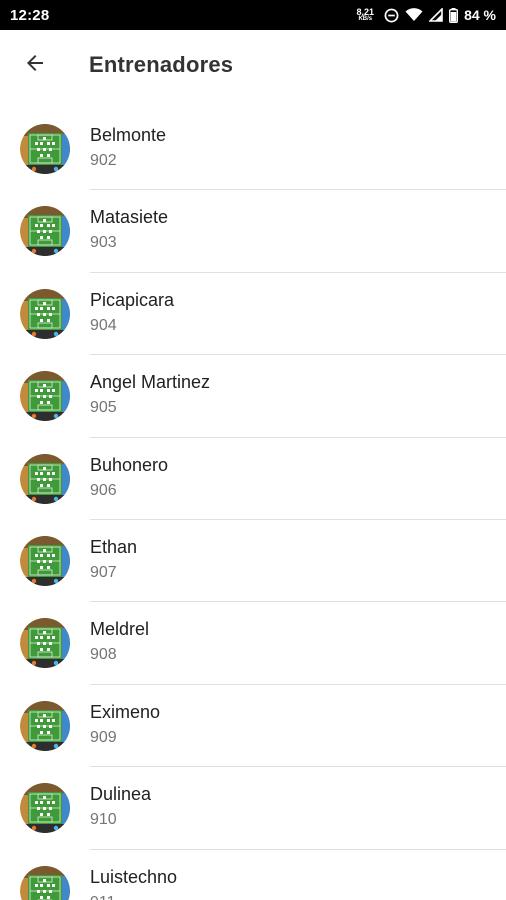 This screenshot has width=506, height=900. Describe the element at coordinates (134, 876) in the screenshot. I see `trainer-name: Luistechno` at that location.